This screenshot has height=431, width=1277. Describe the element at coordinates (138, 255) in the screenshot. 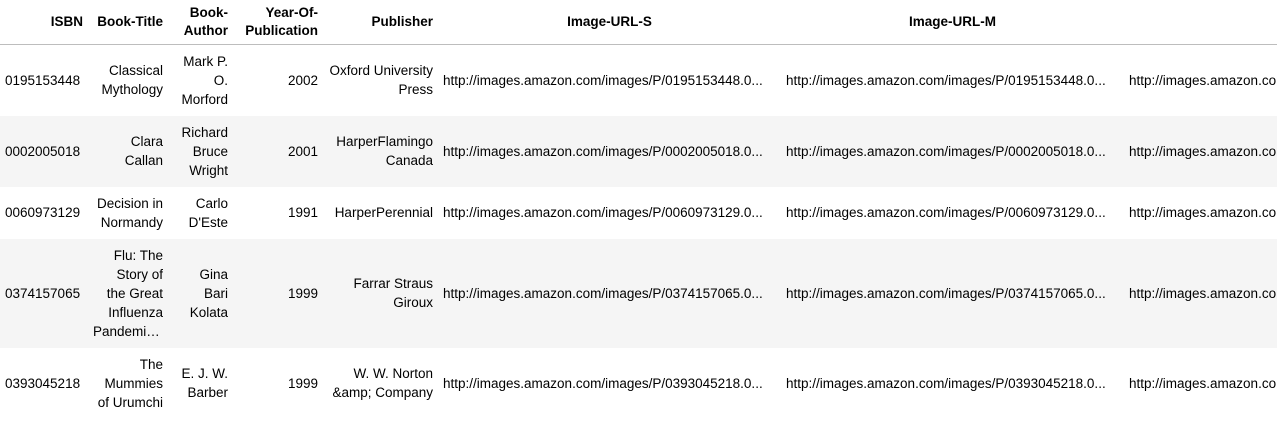

I see `title-line: Flu: The` at that location.